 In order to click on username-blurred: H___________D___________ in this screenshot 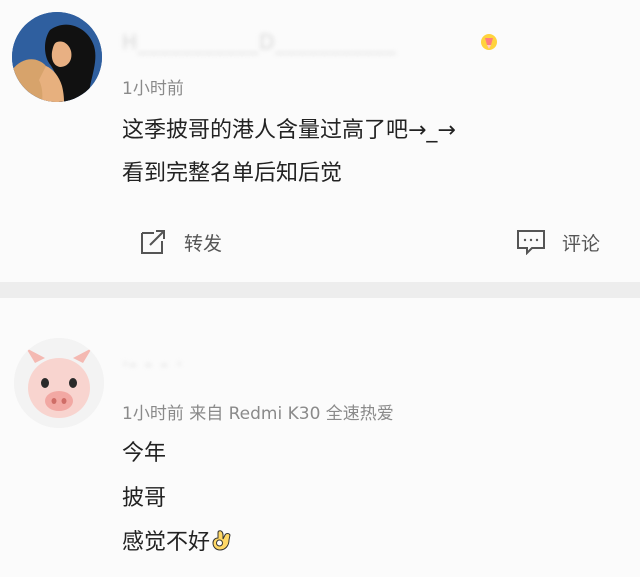, I will do `click(259, 42)`.